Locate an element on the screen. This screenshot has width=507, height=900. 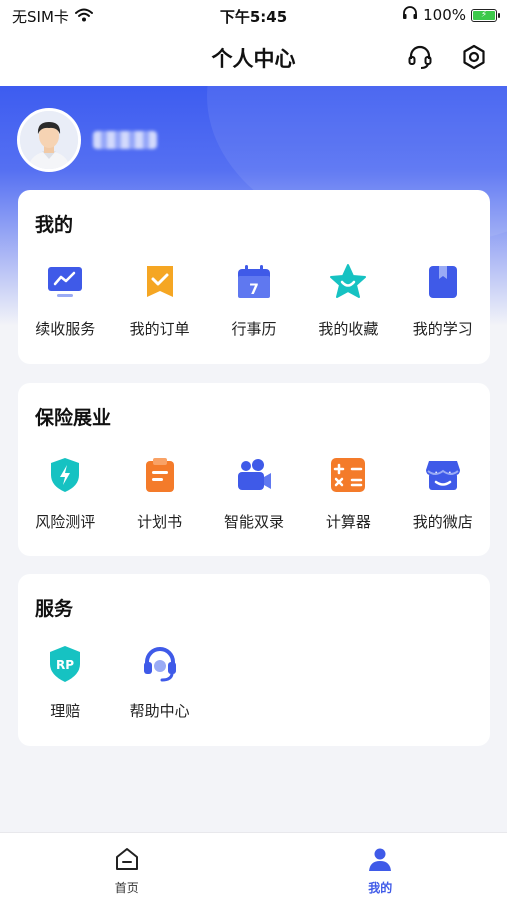
rp-shield-icon: RP is located at coordinates (65, 664).